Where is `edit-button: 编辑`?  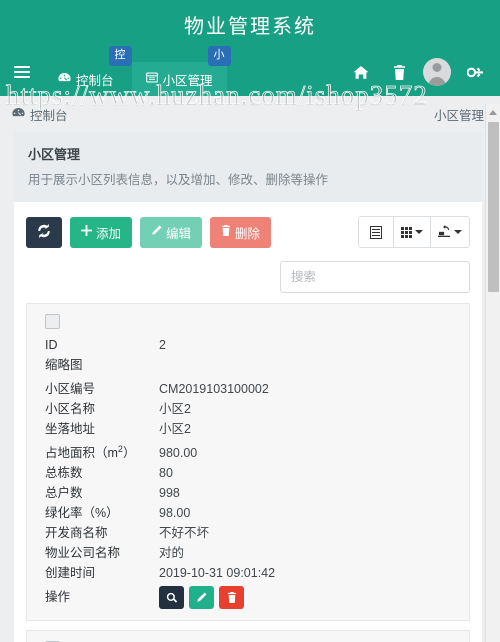
edit-button: 编辑 is located at coordinates (171, 232).